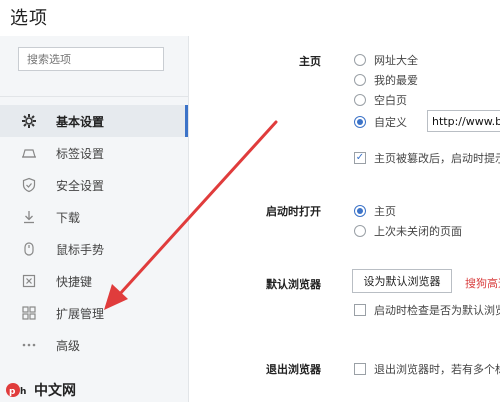  What do you see at coordinates (29, 18) in the screenshot?
I see `window-title: 选项` at bounding box center [29, 18].